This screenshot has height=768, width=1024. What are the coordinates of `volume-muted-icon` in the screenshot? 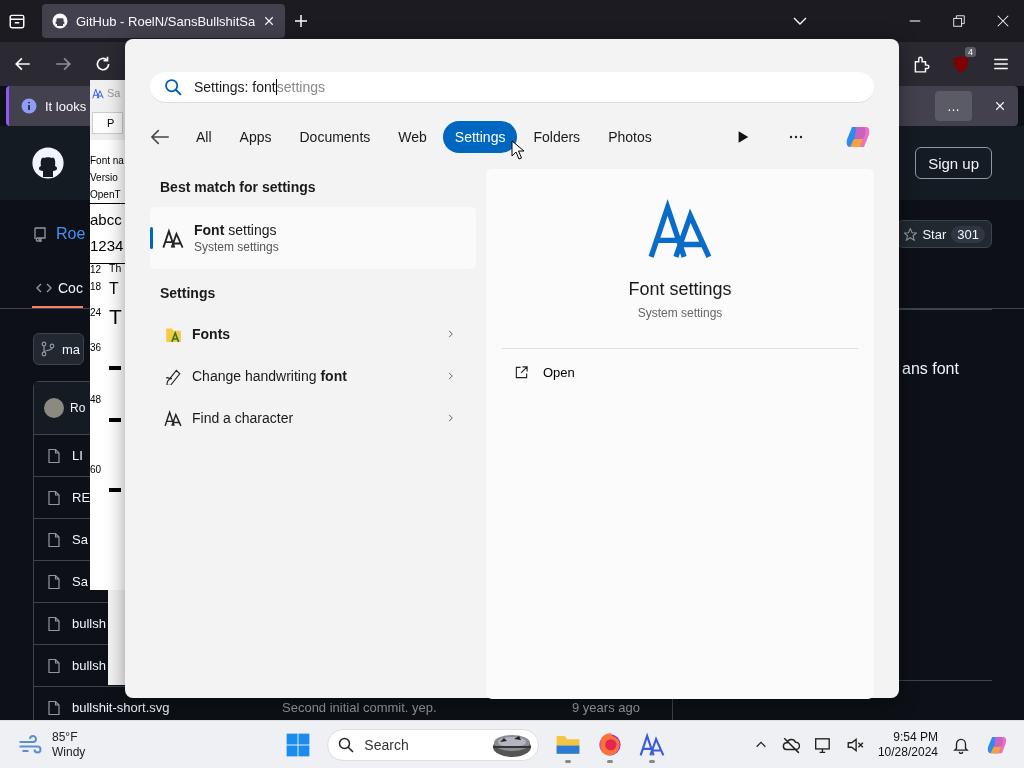 It's located at (854, 744).